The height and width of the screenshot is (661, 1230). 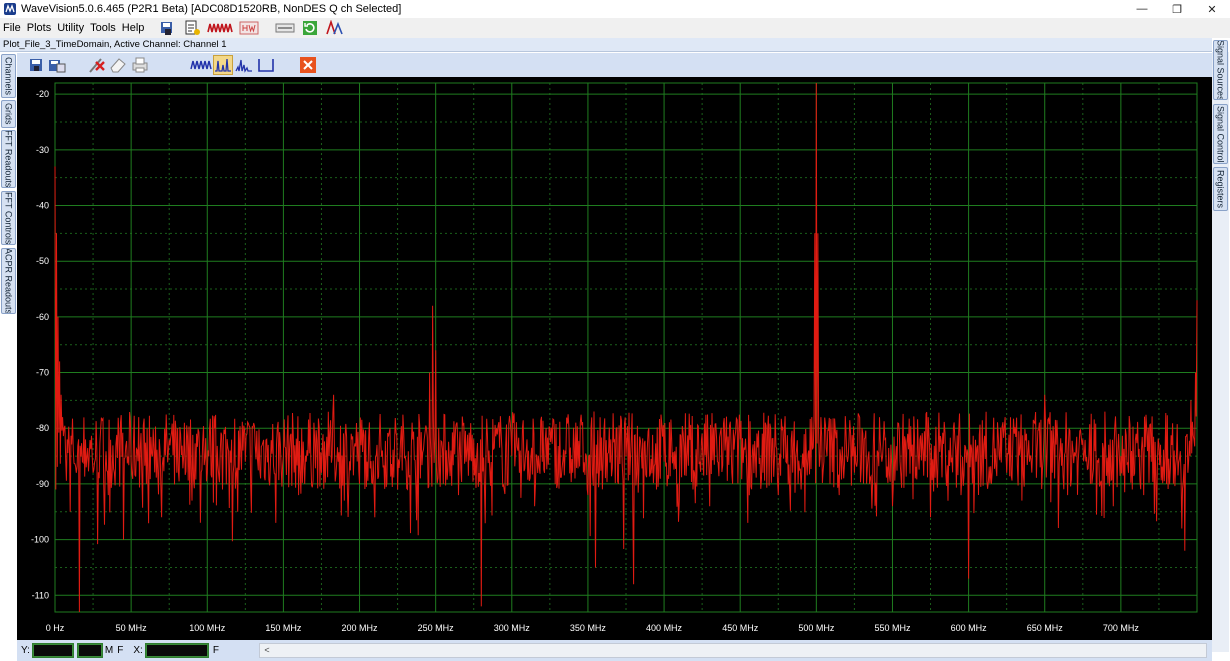 I want to click on plot-toolbar, so click(x=614, y=65).